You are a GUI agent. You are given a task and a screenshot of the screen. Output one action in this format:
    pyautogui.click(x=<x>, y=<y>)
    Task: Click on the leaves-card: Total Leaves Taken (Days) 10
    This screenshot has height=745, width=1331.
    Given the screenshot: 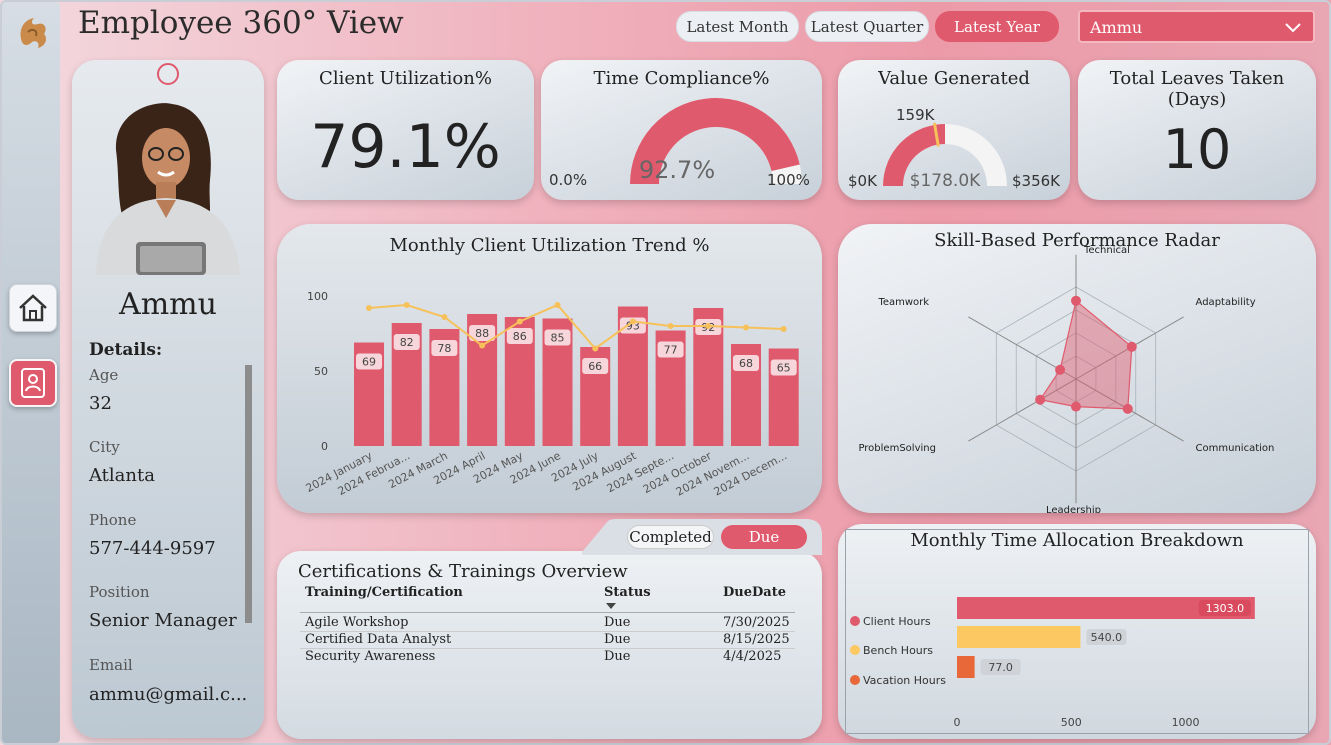 What is the action you would take?
    pyautogui.click(x=1197, y=130)
    